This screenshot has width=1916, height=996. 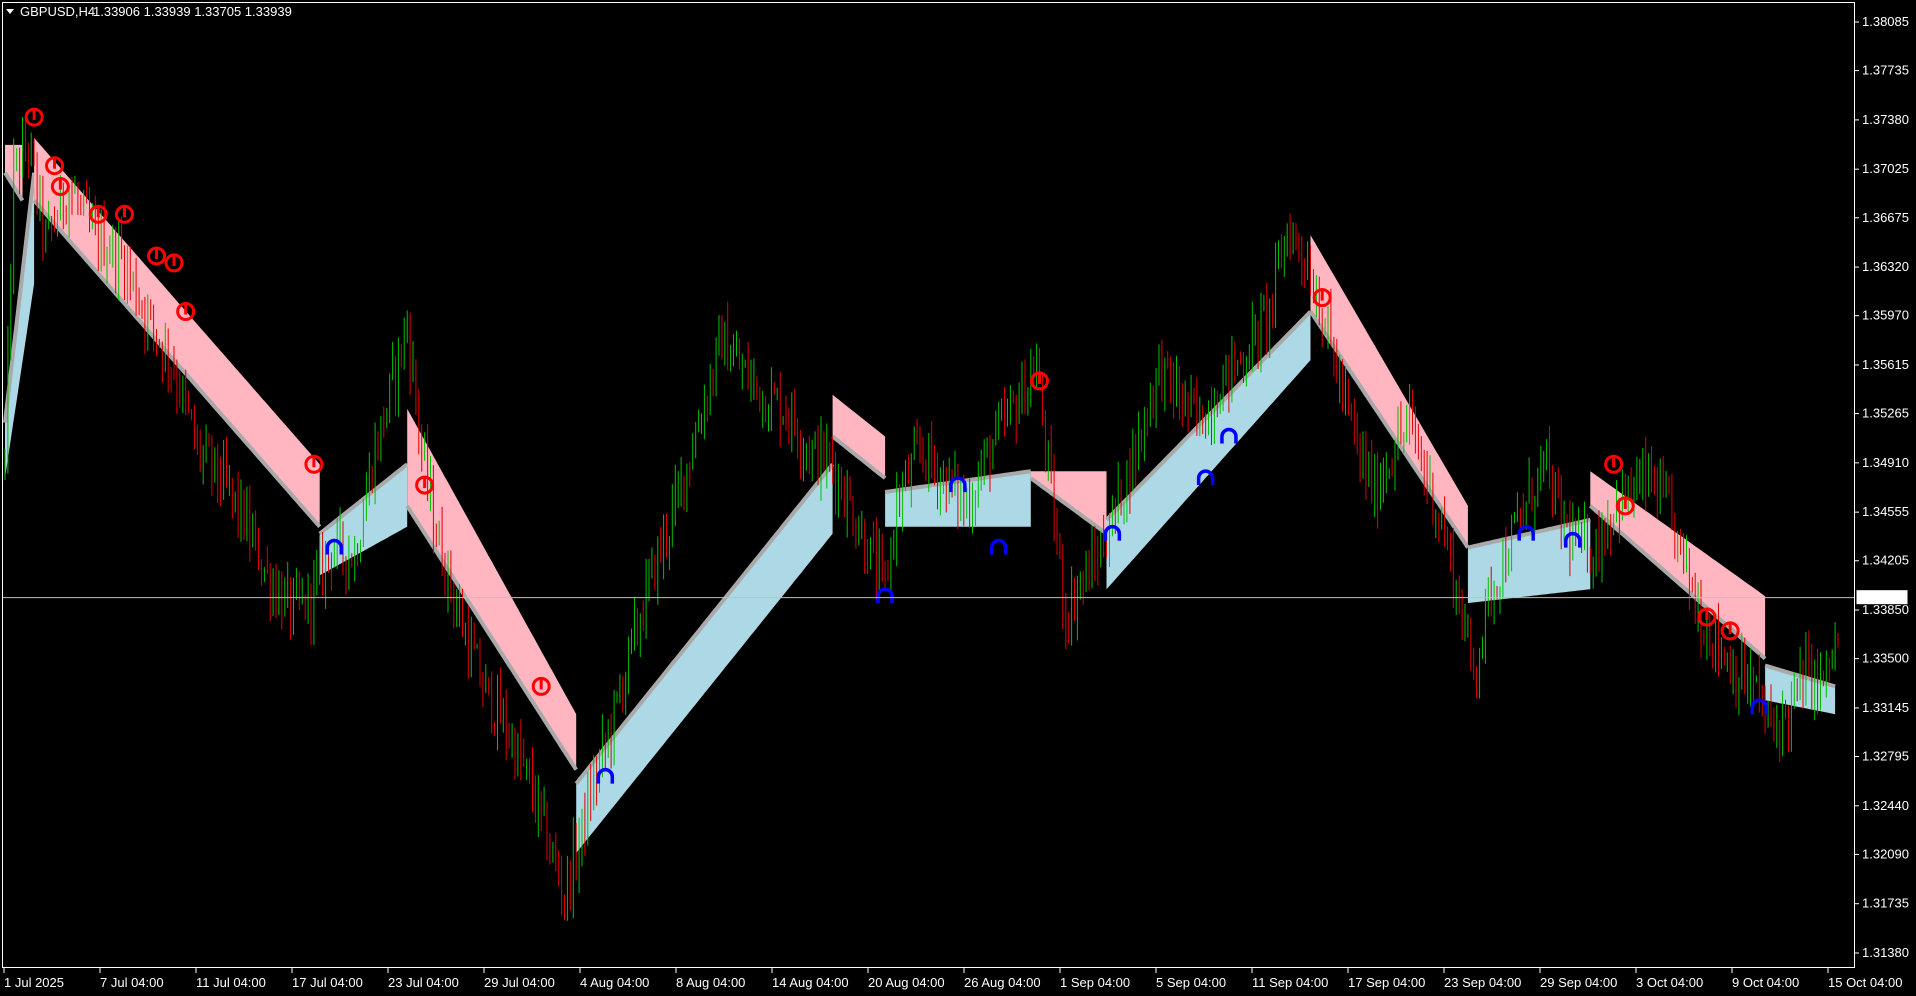 I want to click on time-tick-label: 29 Jul 04:00, so click(x=519, y=982).